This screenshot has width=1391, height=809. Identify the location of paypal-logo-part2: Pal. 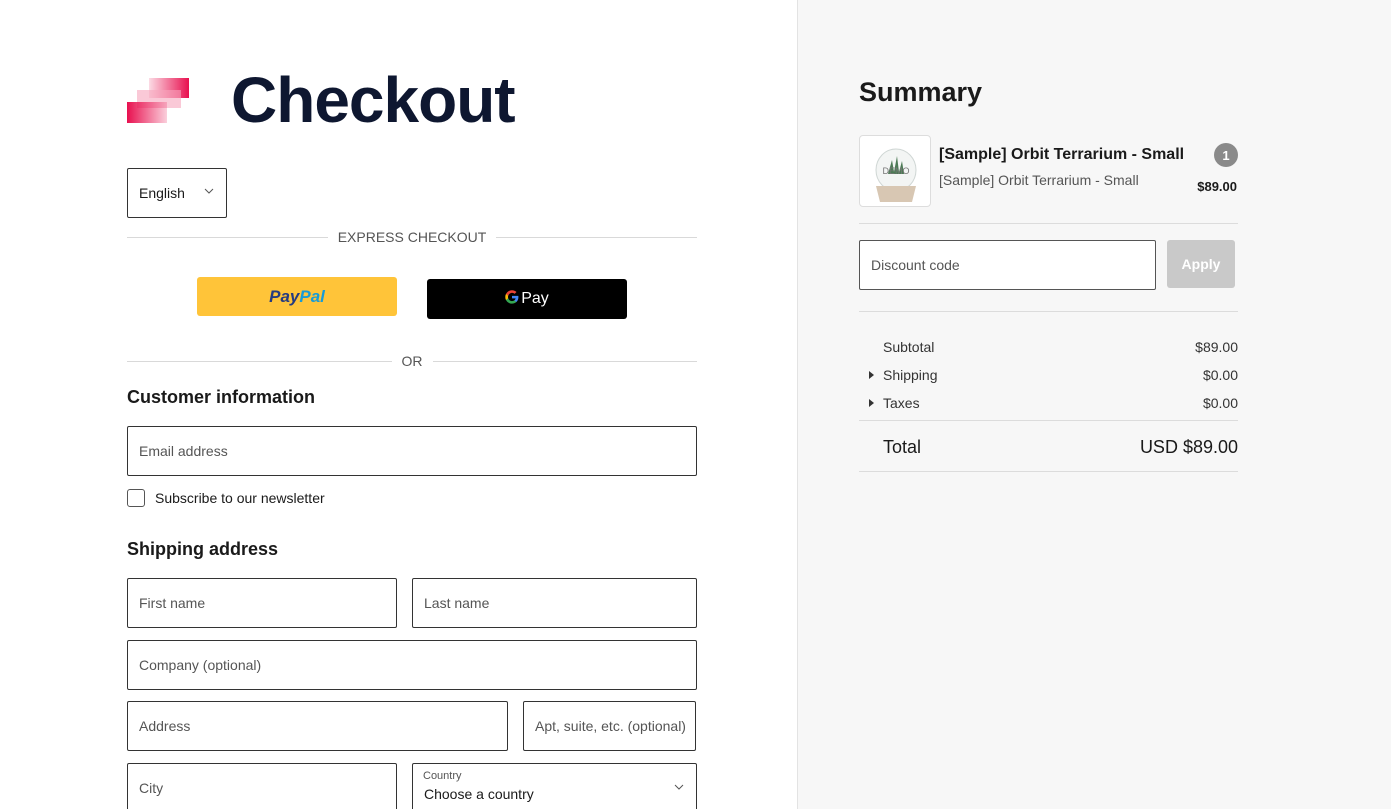
(312, 296).